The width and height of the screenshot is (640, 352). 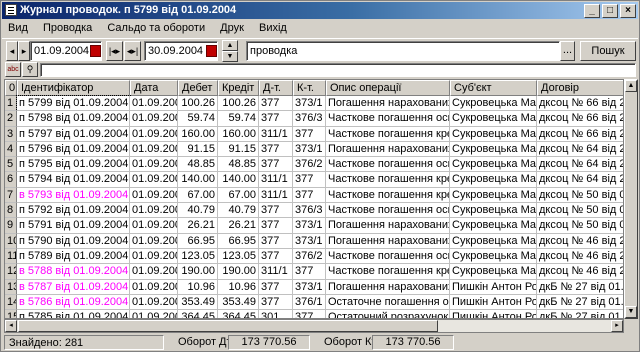 I want to click on row-debit: 26.21, so click(x=198, y=226).